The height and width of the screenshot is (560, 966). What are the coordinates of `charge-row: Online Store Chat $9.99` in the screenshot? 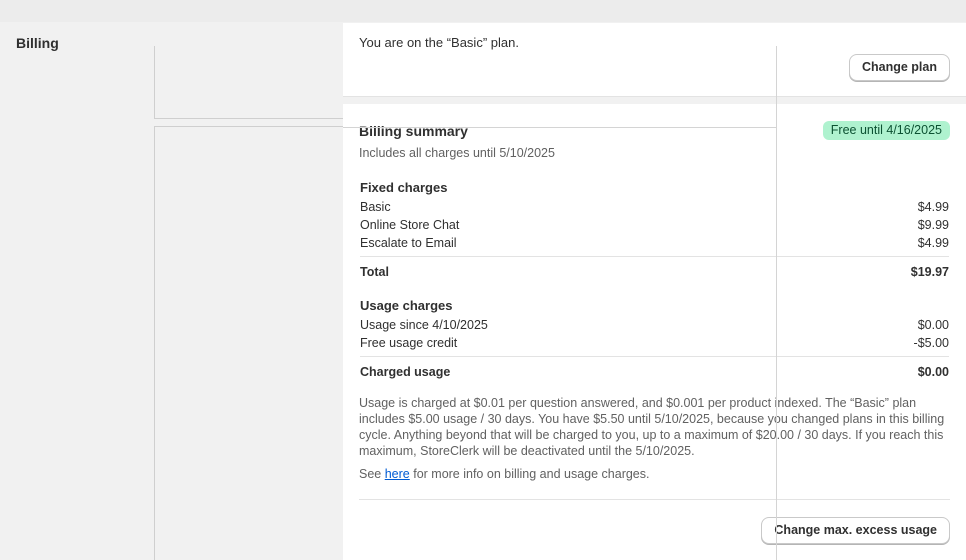 It's located at (654, 225).